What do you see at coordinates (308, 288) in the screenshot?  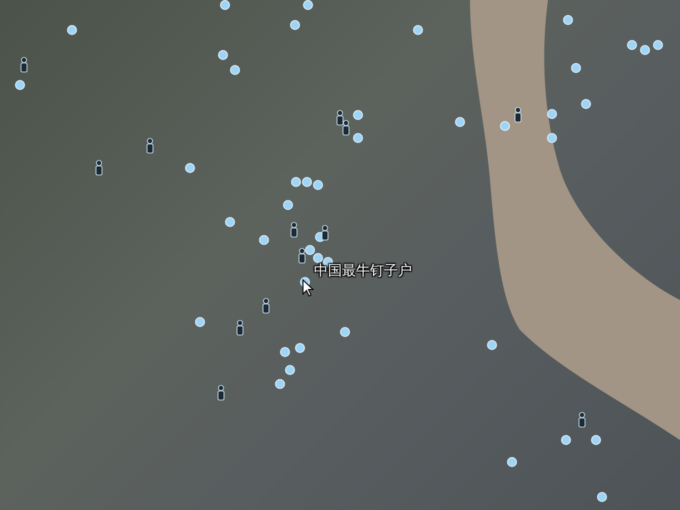 I see `mouse-pointer-icon` at bounding box center [308, 288].